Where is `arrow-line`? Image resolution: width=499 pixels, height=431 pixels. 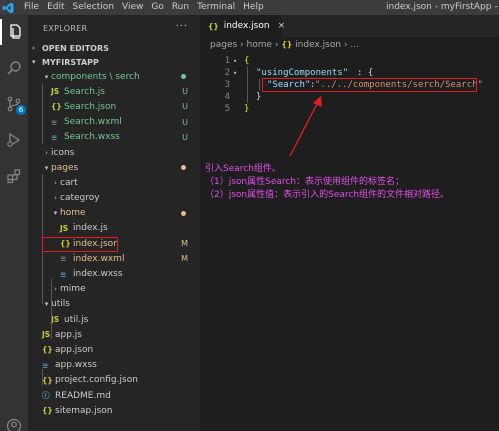 arrow-line is located at coordinates (304, 129).